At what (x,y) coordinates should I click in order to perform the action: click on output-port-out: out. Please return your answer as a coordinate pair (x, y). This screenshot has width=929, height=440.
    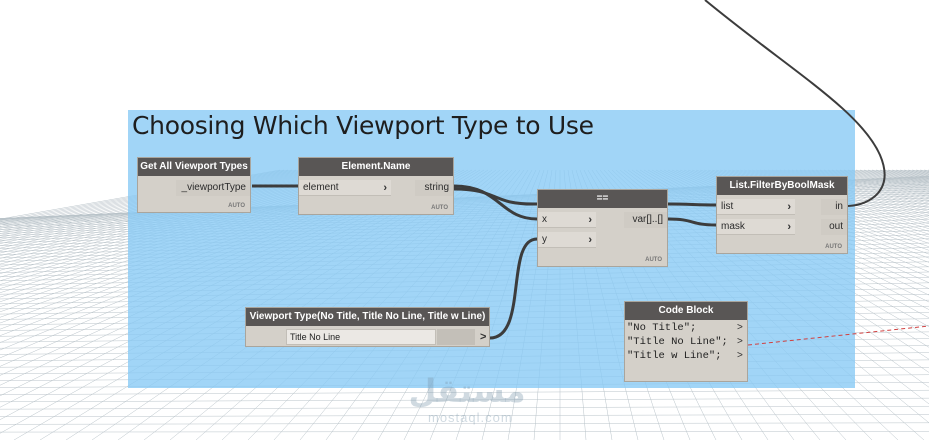
    Looking at the image, I should click on (834, 227).